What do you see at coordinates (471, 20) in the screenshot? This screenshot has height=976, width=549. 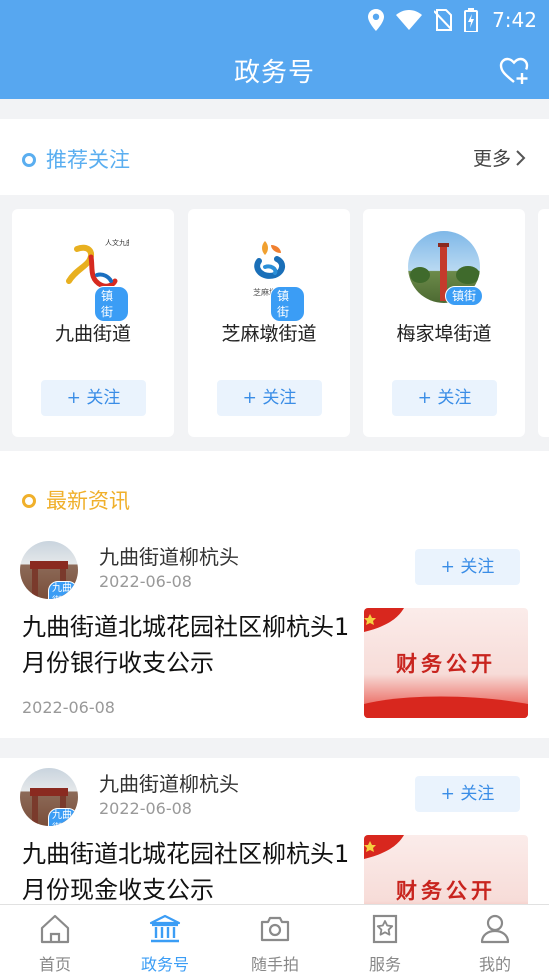 I see `battery-charging-icon` at bounding box center [471, 20].